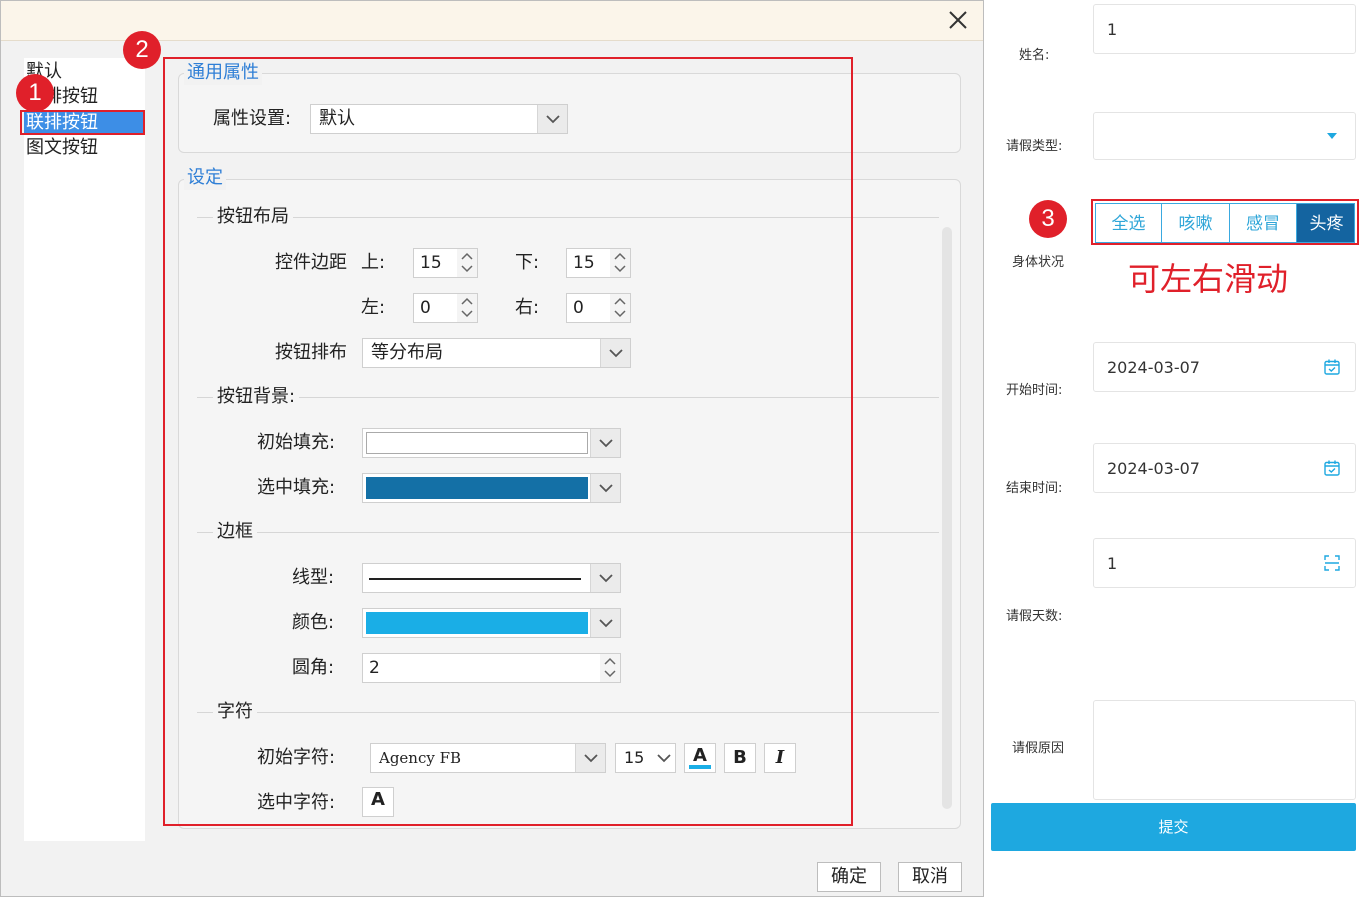  Describe the element at coordinates (1112, 29) in the screenshot. I see `name-value: 1` at that location.